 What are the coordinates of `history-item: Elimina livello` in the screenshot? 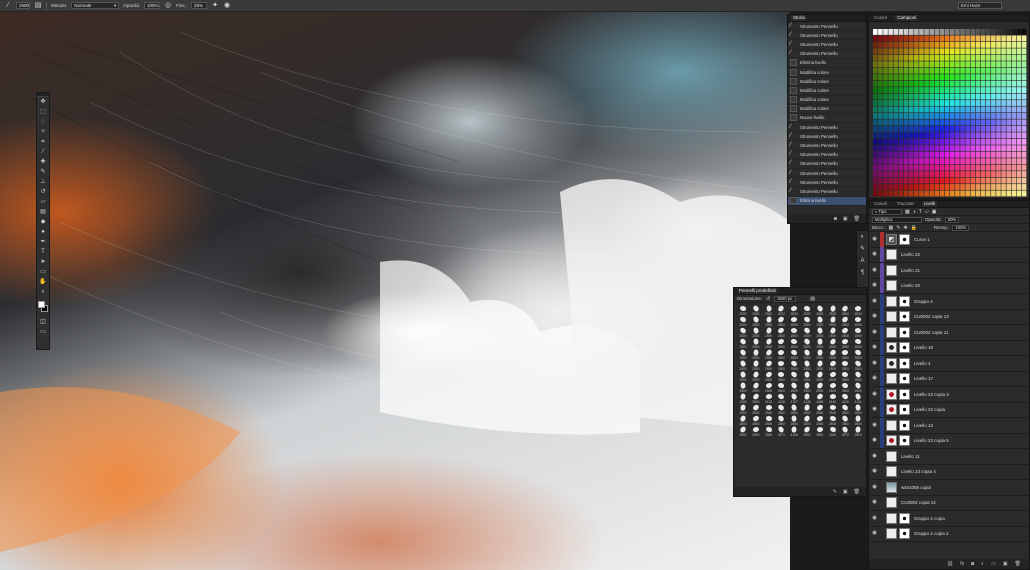 It's located at (827, 201).